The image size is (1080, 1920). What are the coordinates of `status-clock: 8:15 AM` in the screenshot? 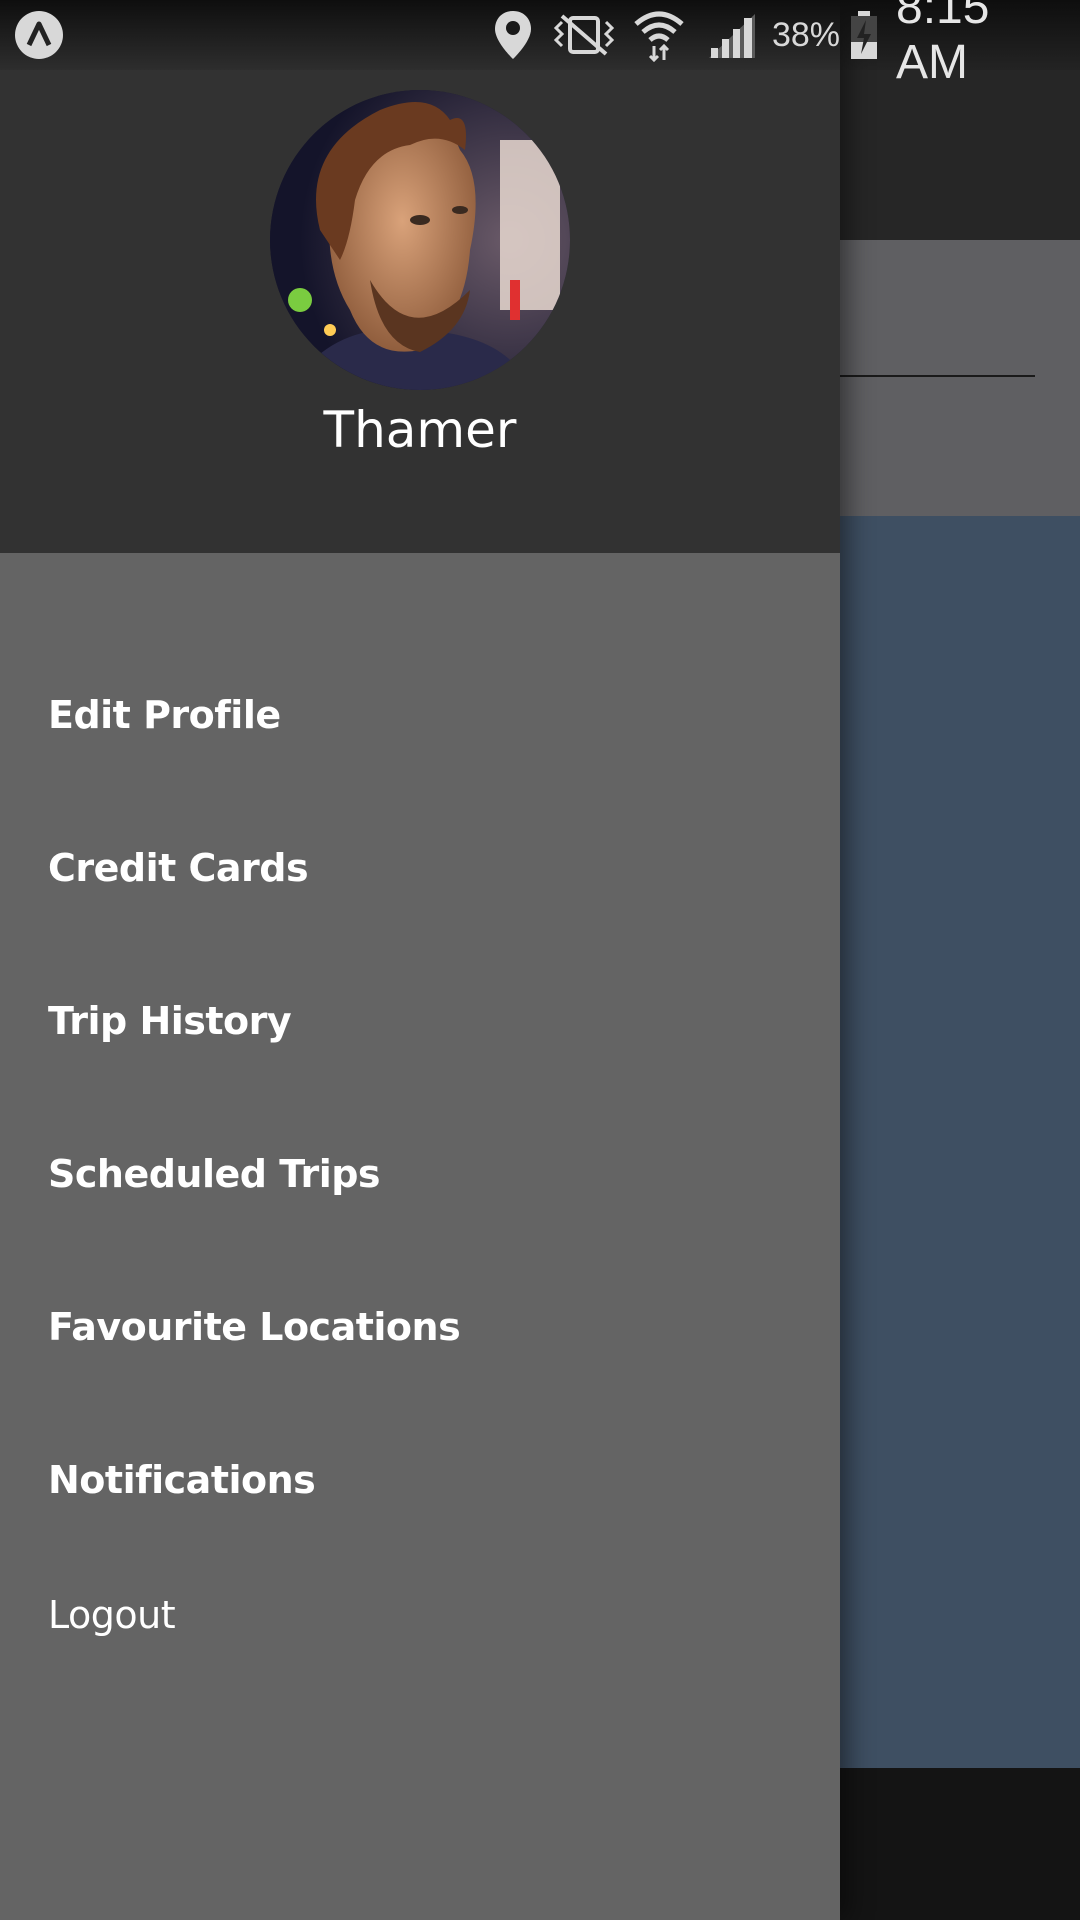 It's located at (943, 44).